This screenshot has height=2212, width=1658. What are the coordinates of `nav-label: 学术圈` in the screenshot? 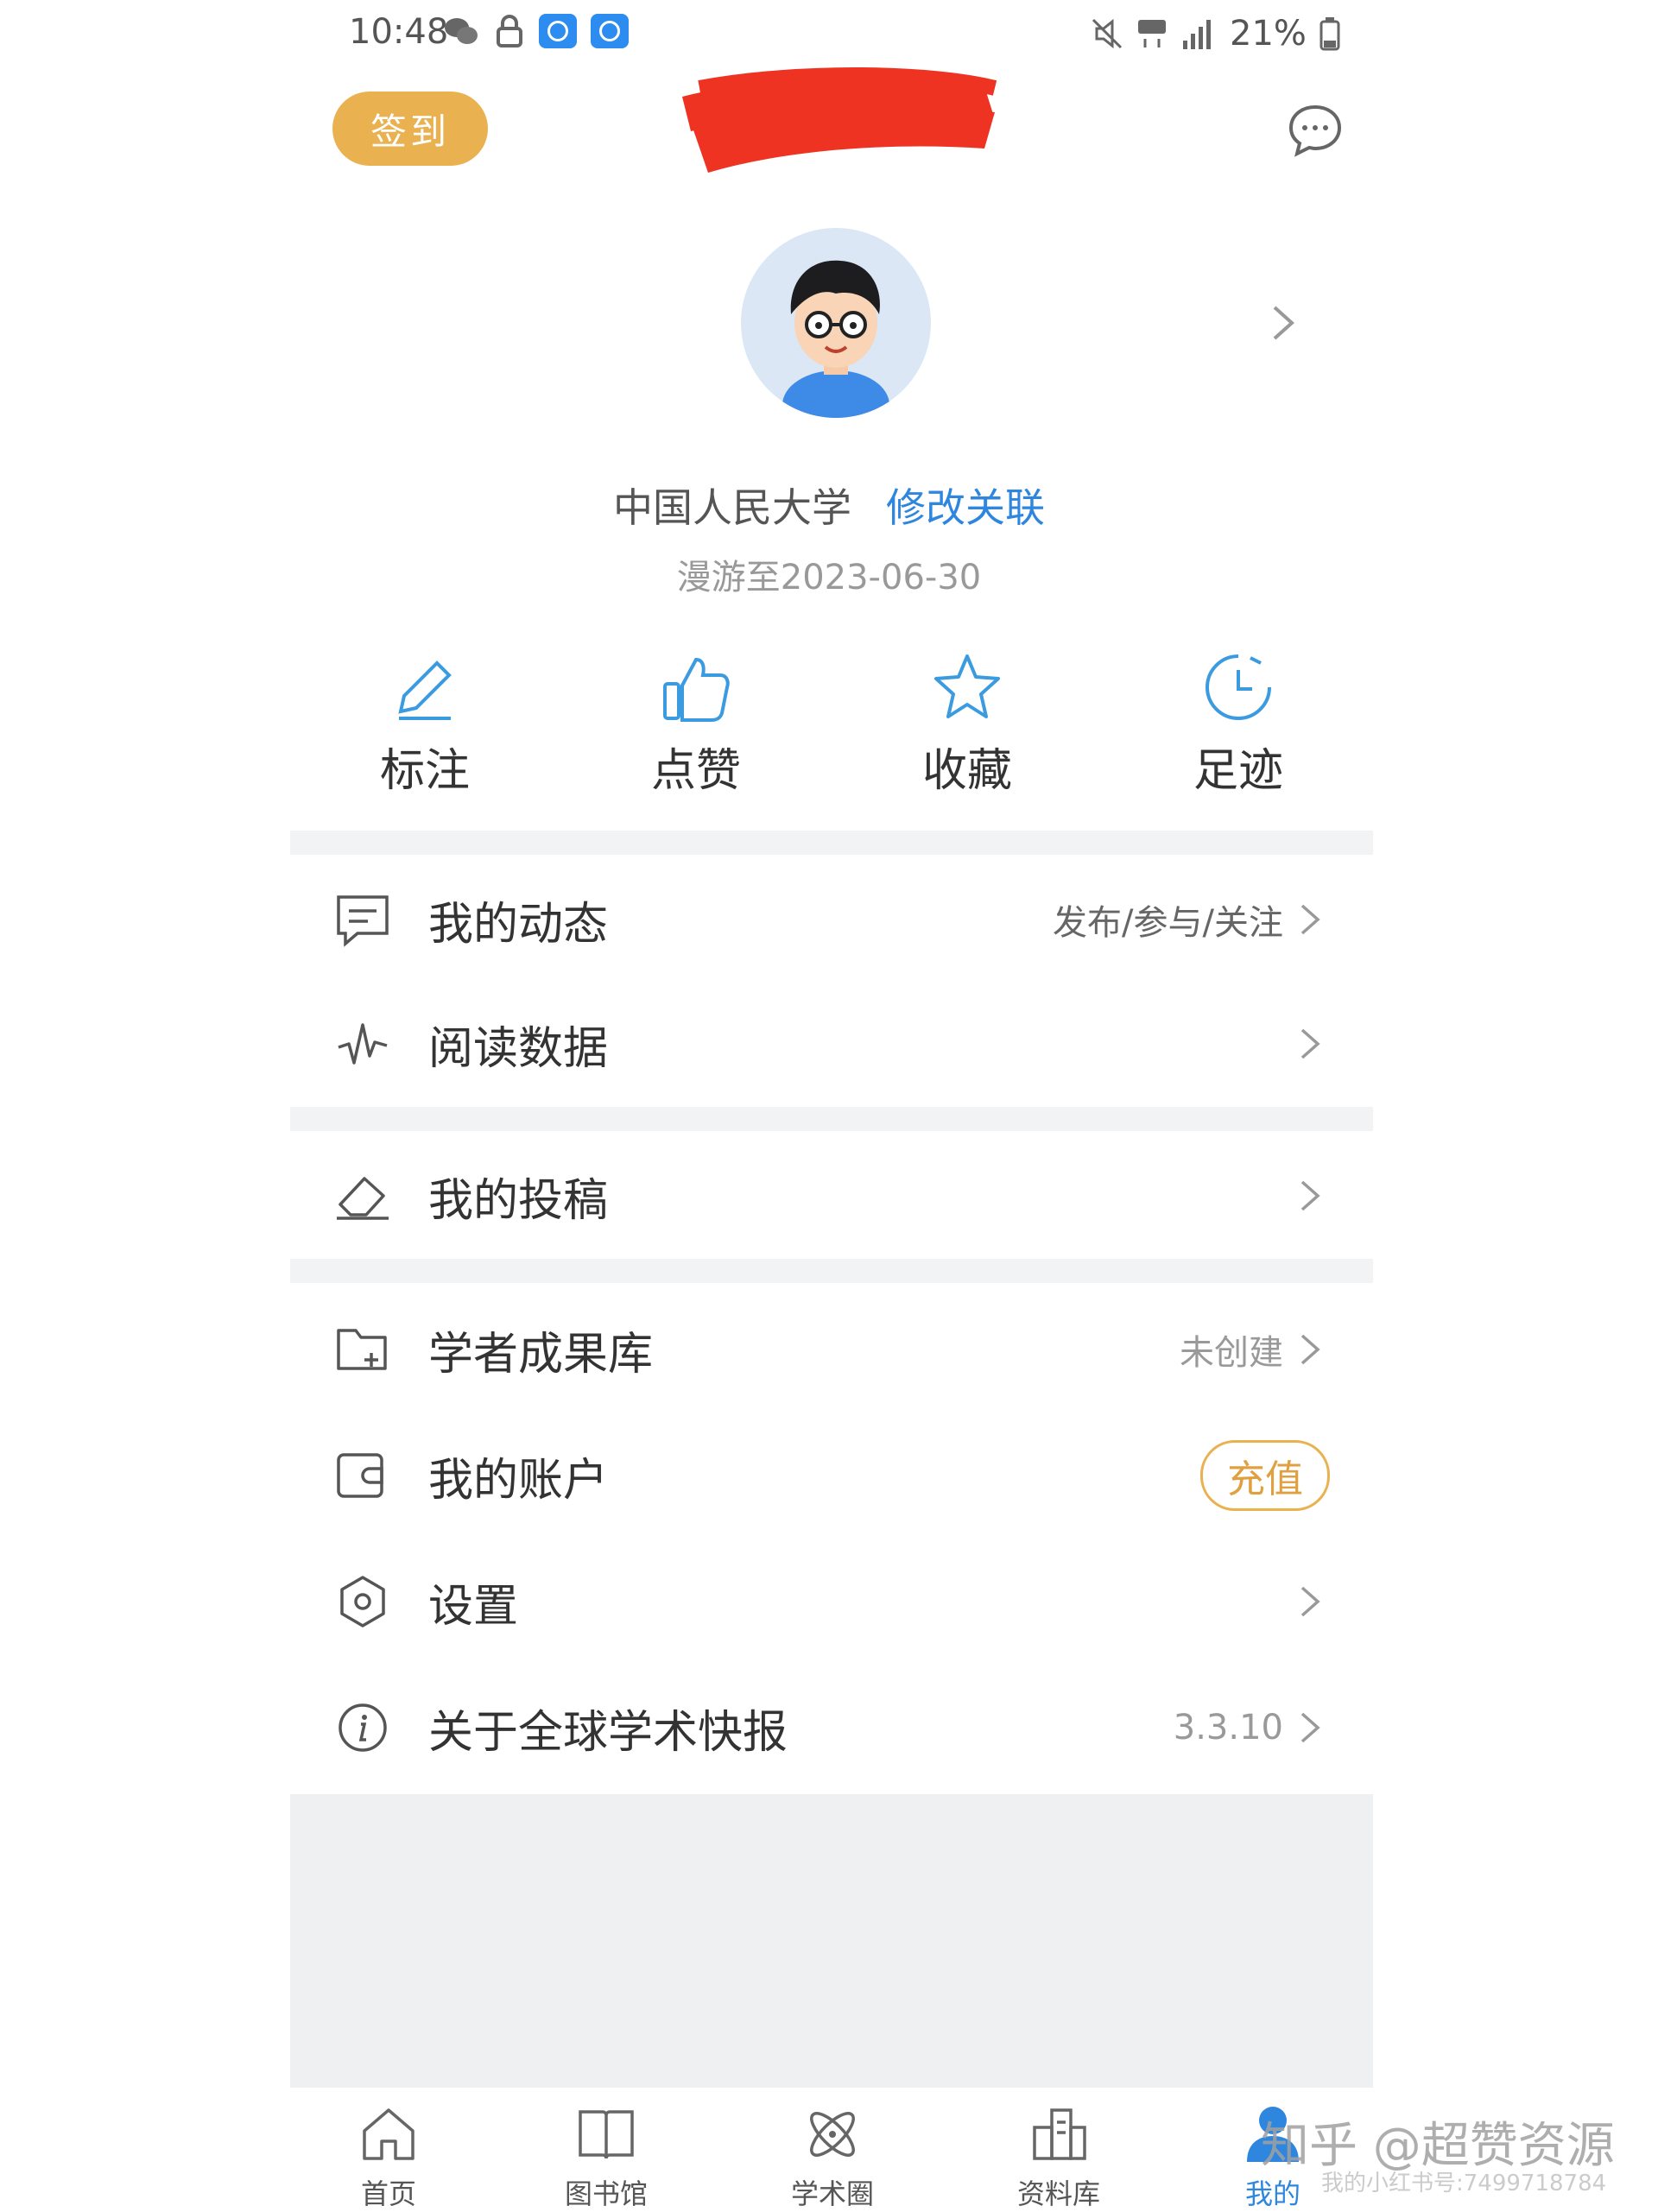 It's located at (832, 2193).